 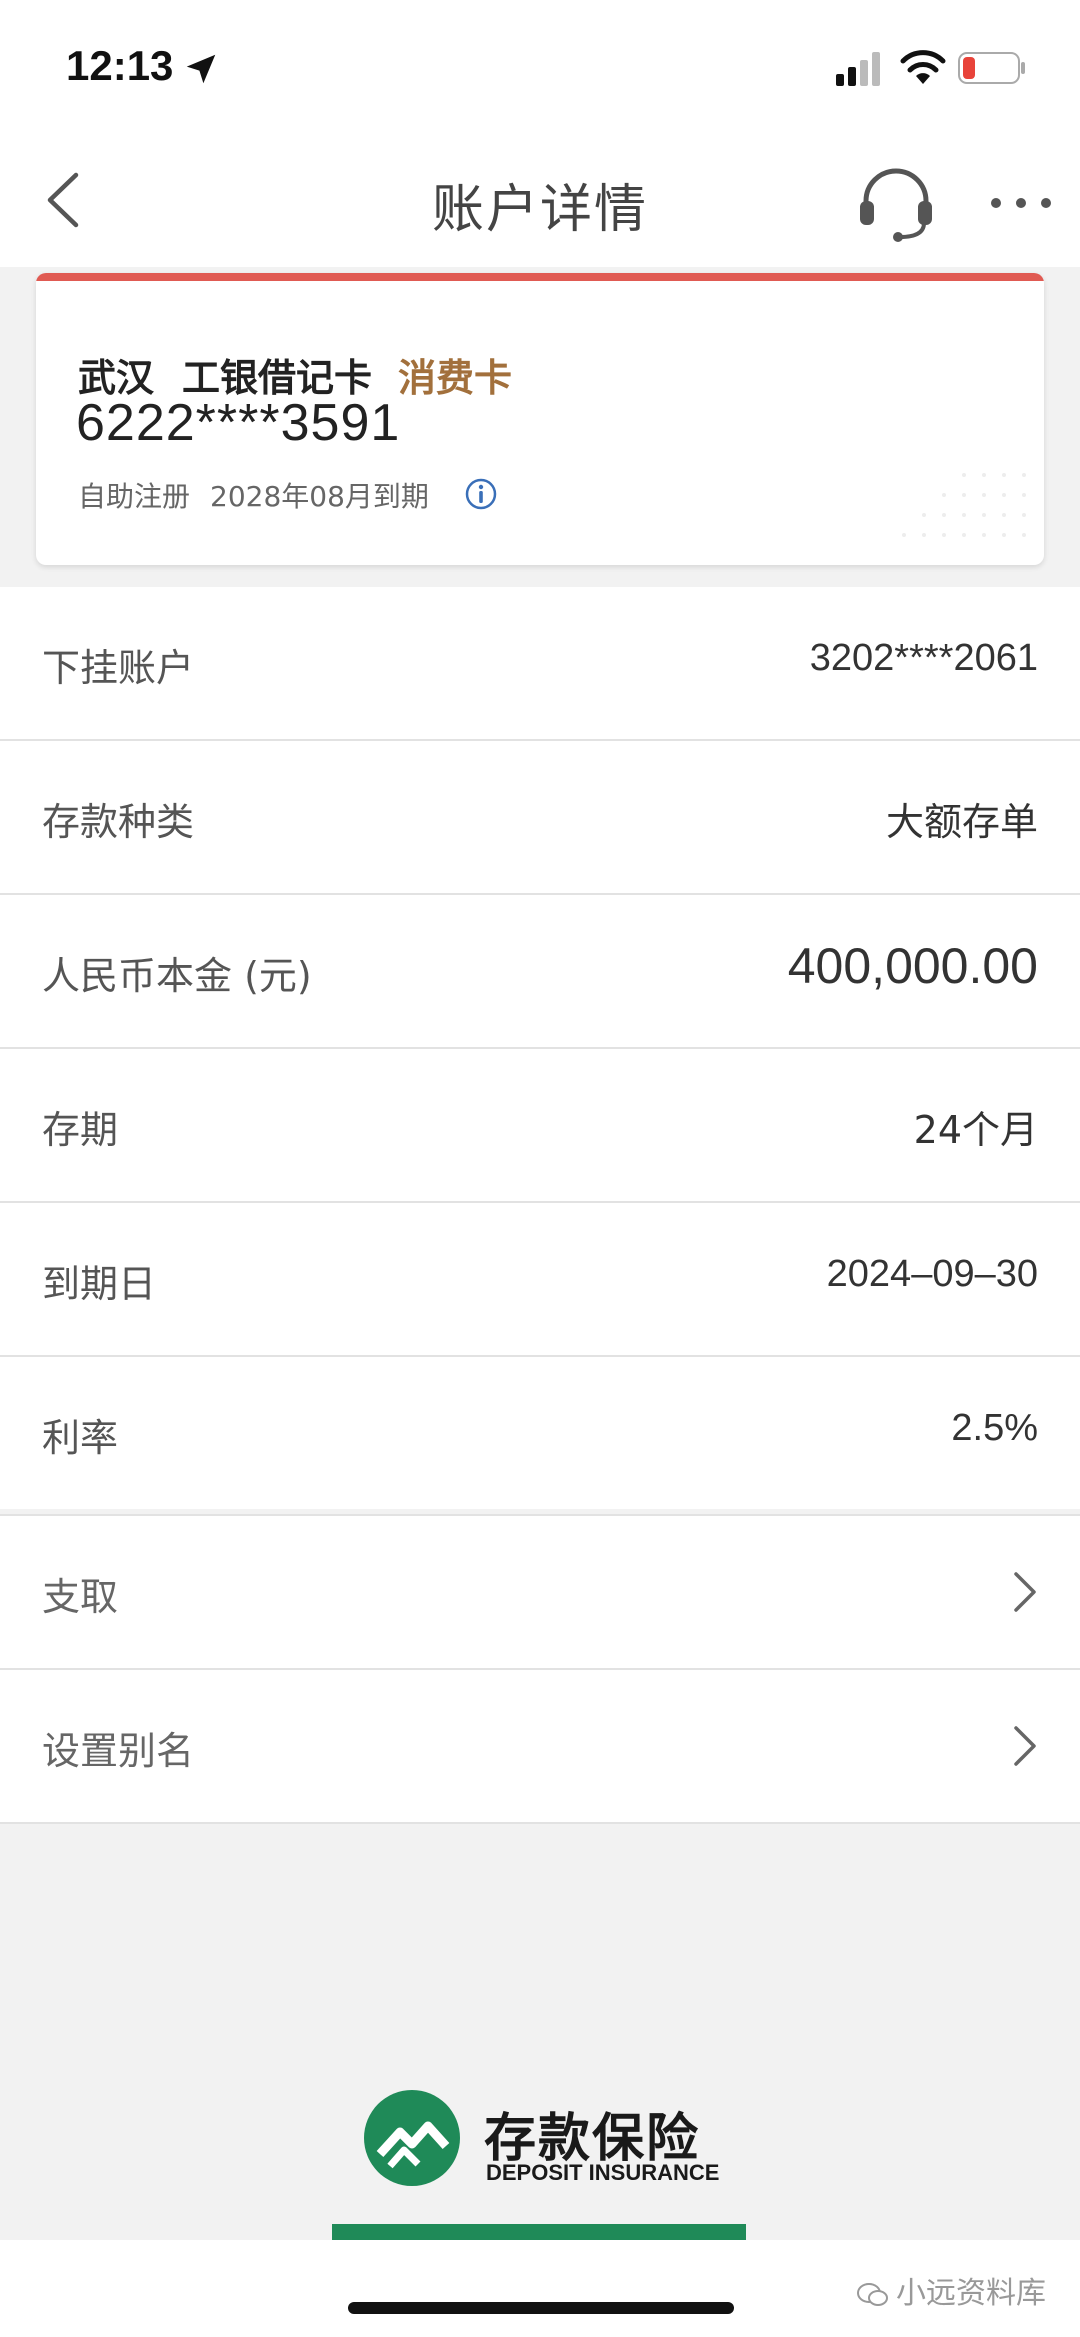 I want to click on detail-row-principal: 人民币本金 (元) 400,000.00, so click(x=540, y=972).